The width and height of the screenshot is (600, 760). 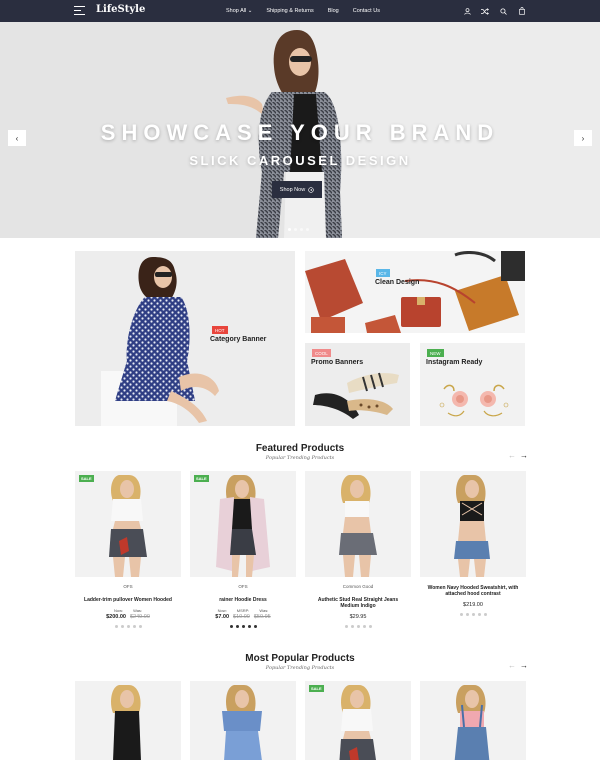 I want to click on shopping-bag-icon, so click(x=516, y=11).